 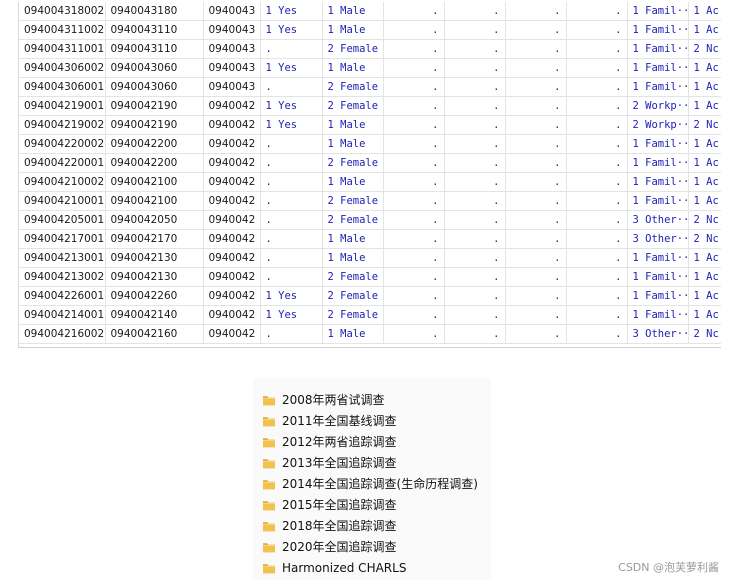 What do you see at coordinates (62, 201) in the screenshot?
I see `table-cell: 094004210001` at bounding box center [62, 201].